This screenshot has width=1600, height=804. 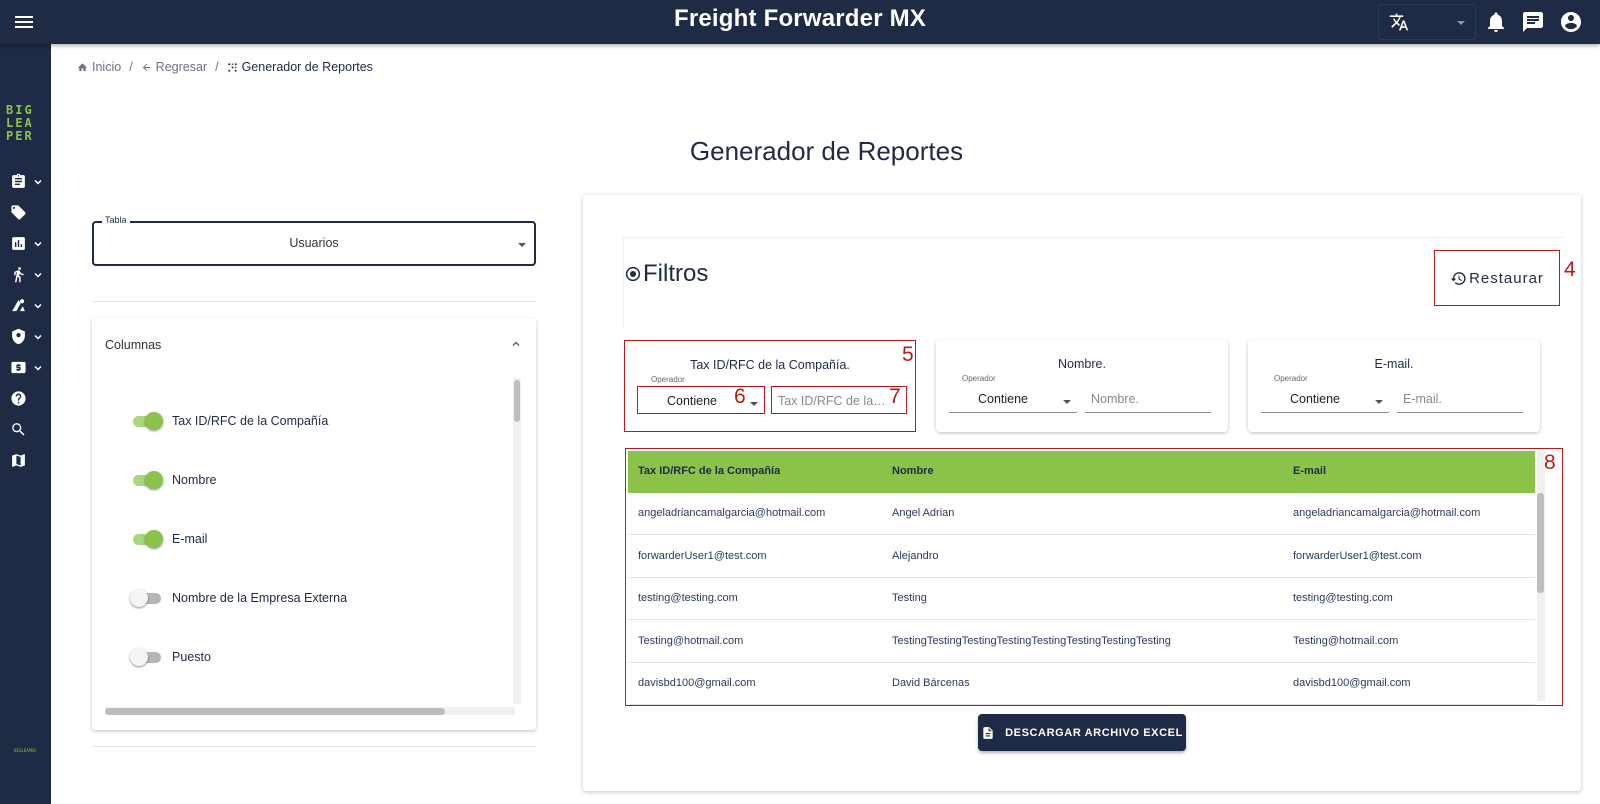 I want to click on column-header: Nombre, so click(x=913, y=471).